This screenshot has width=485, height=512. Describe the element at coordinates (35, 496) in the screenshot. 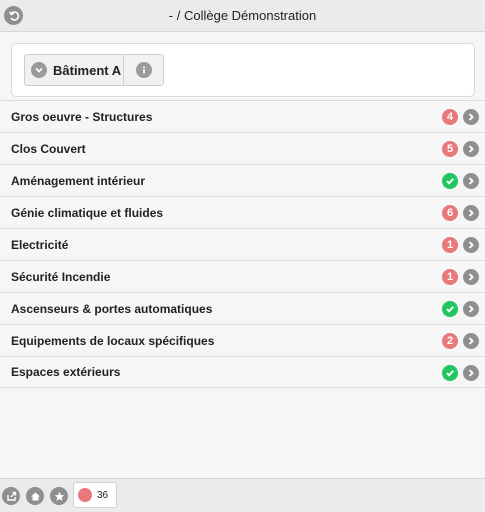

I see `home-icon` at that location.